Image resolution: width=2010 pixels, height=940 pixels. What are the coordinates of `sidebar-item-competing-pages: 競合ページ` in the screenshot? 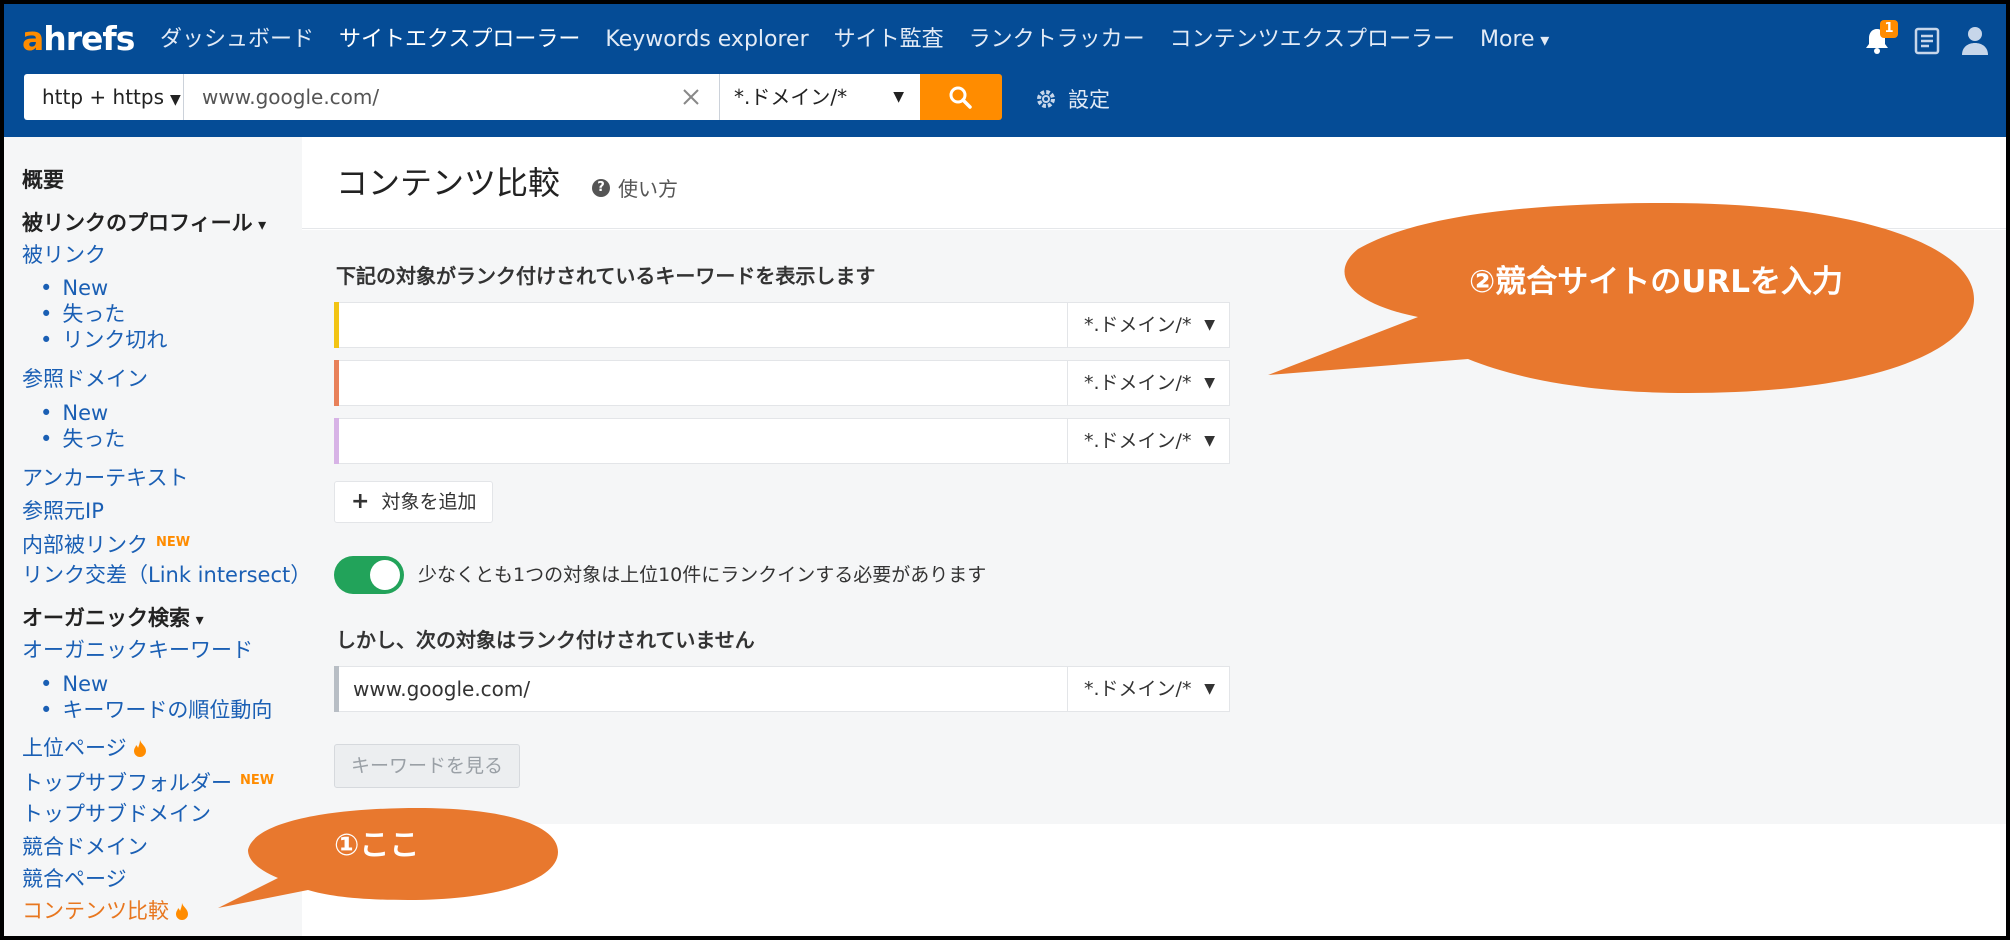 It's located at (74, 879).